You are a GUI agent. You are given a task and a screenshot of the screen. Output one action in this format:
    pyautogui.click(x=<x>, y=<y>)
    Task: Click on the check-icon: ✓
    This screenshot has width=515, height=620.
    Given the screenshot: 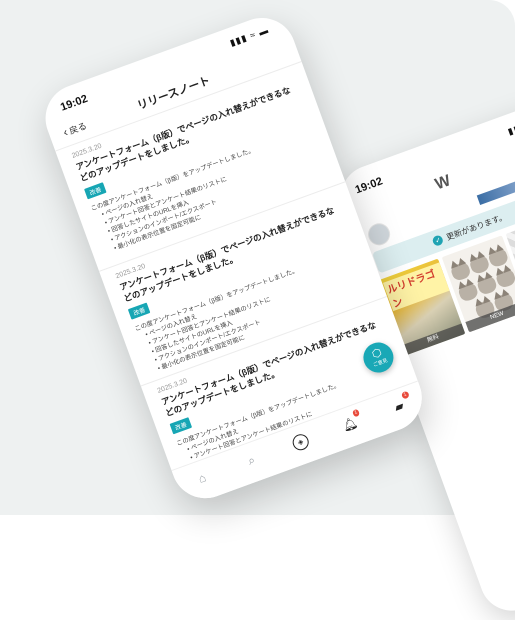 What is the action you would take?
    pyautogui.click(x=438, y=240)
    